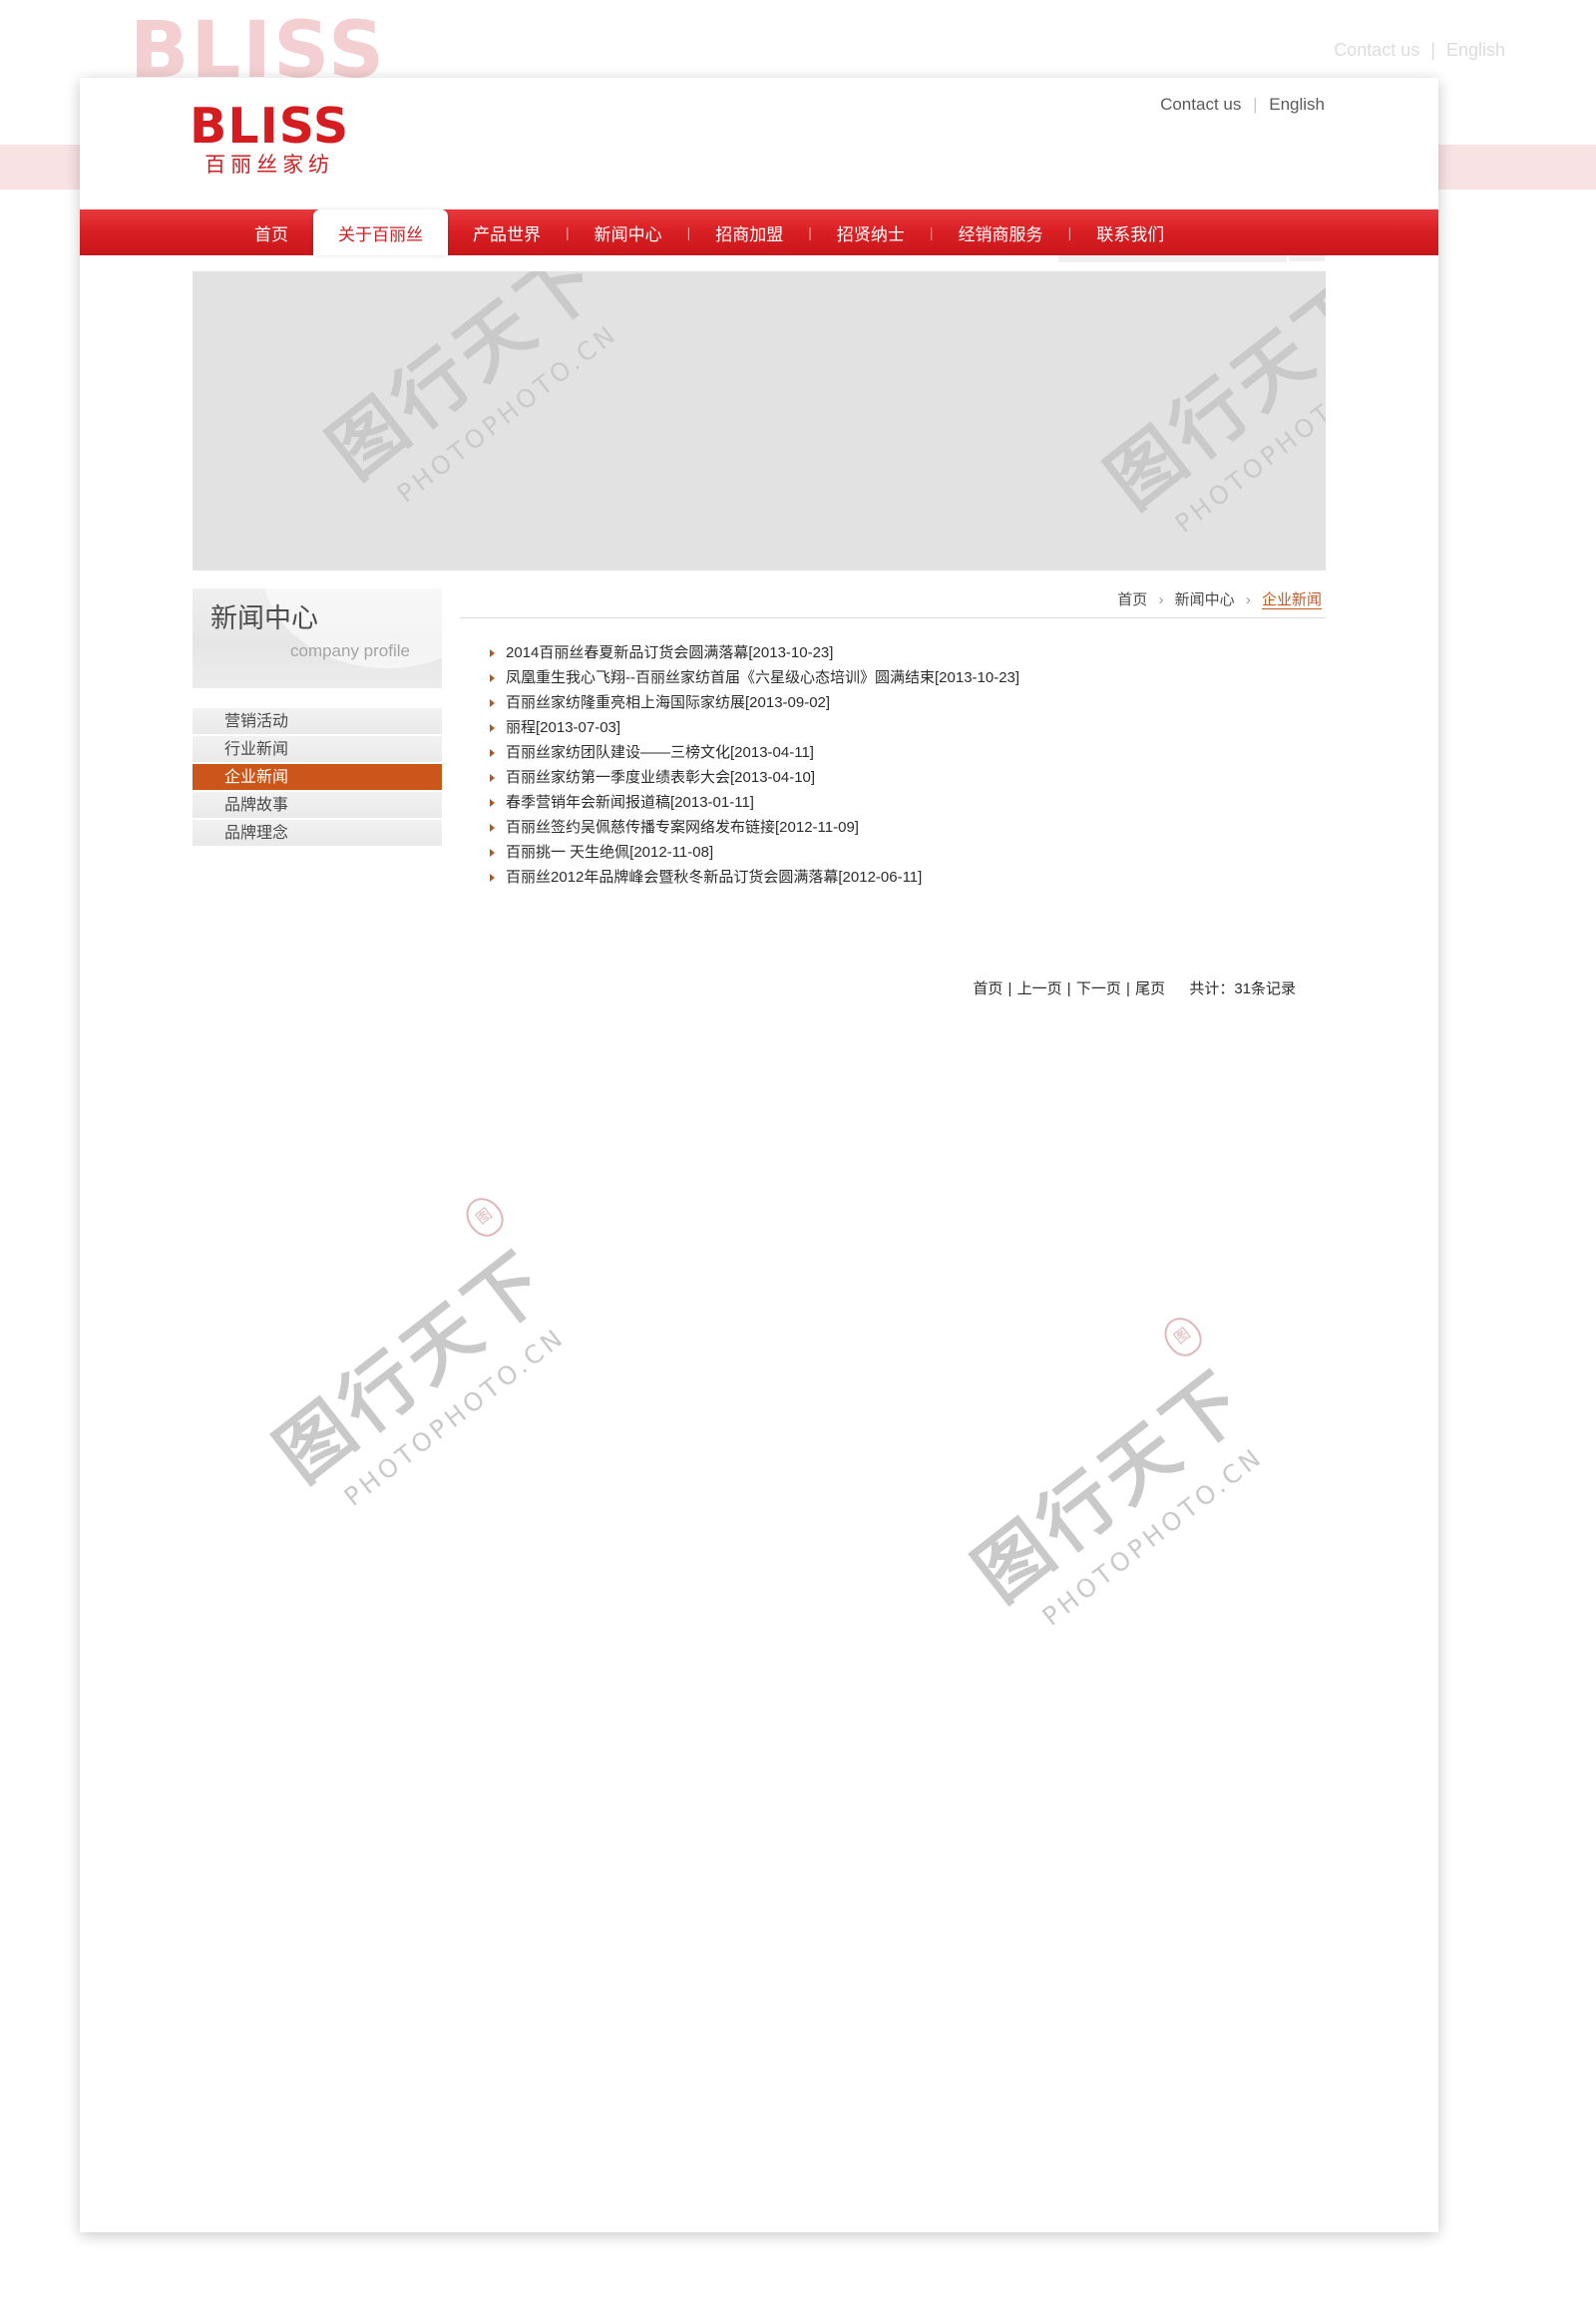  I want to click on english-link: English, so click(1297, 104).